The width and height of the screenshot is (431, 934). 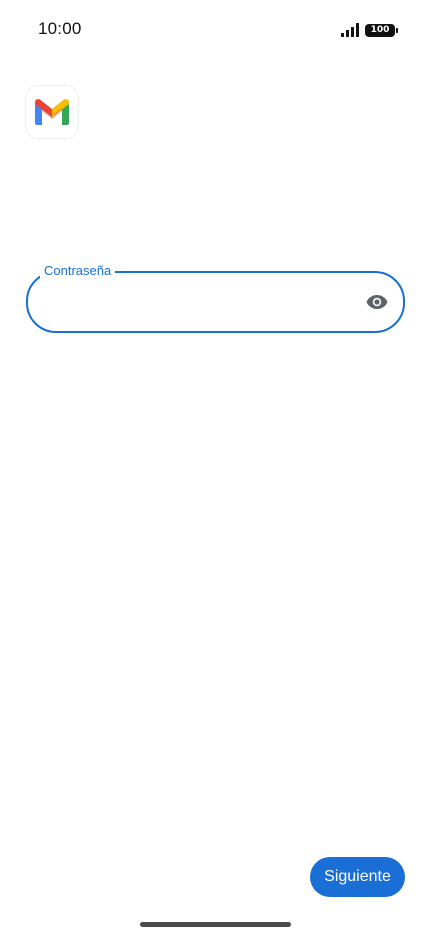 What do you see at coordinates (52, 112) in the screenshot?
I see `gmail-logo-icon` at bounding box center [52, 112].